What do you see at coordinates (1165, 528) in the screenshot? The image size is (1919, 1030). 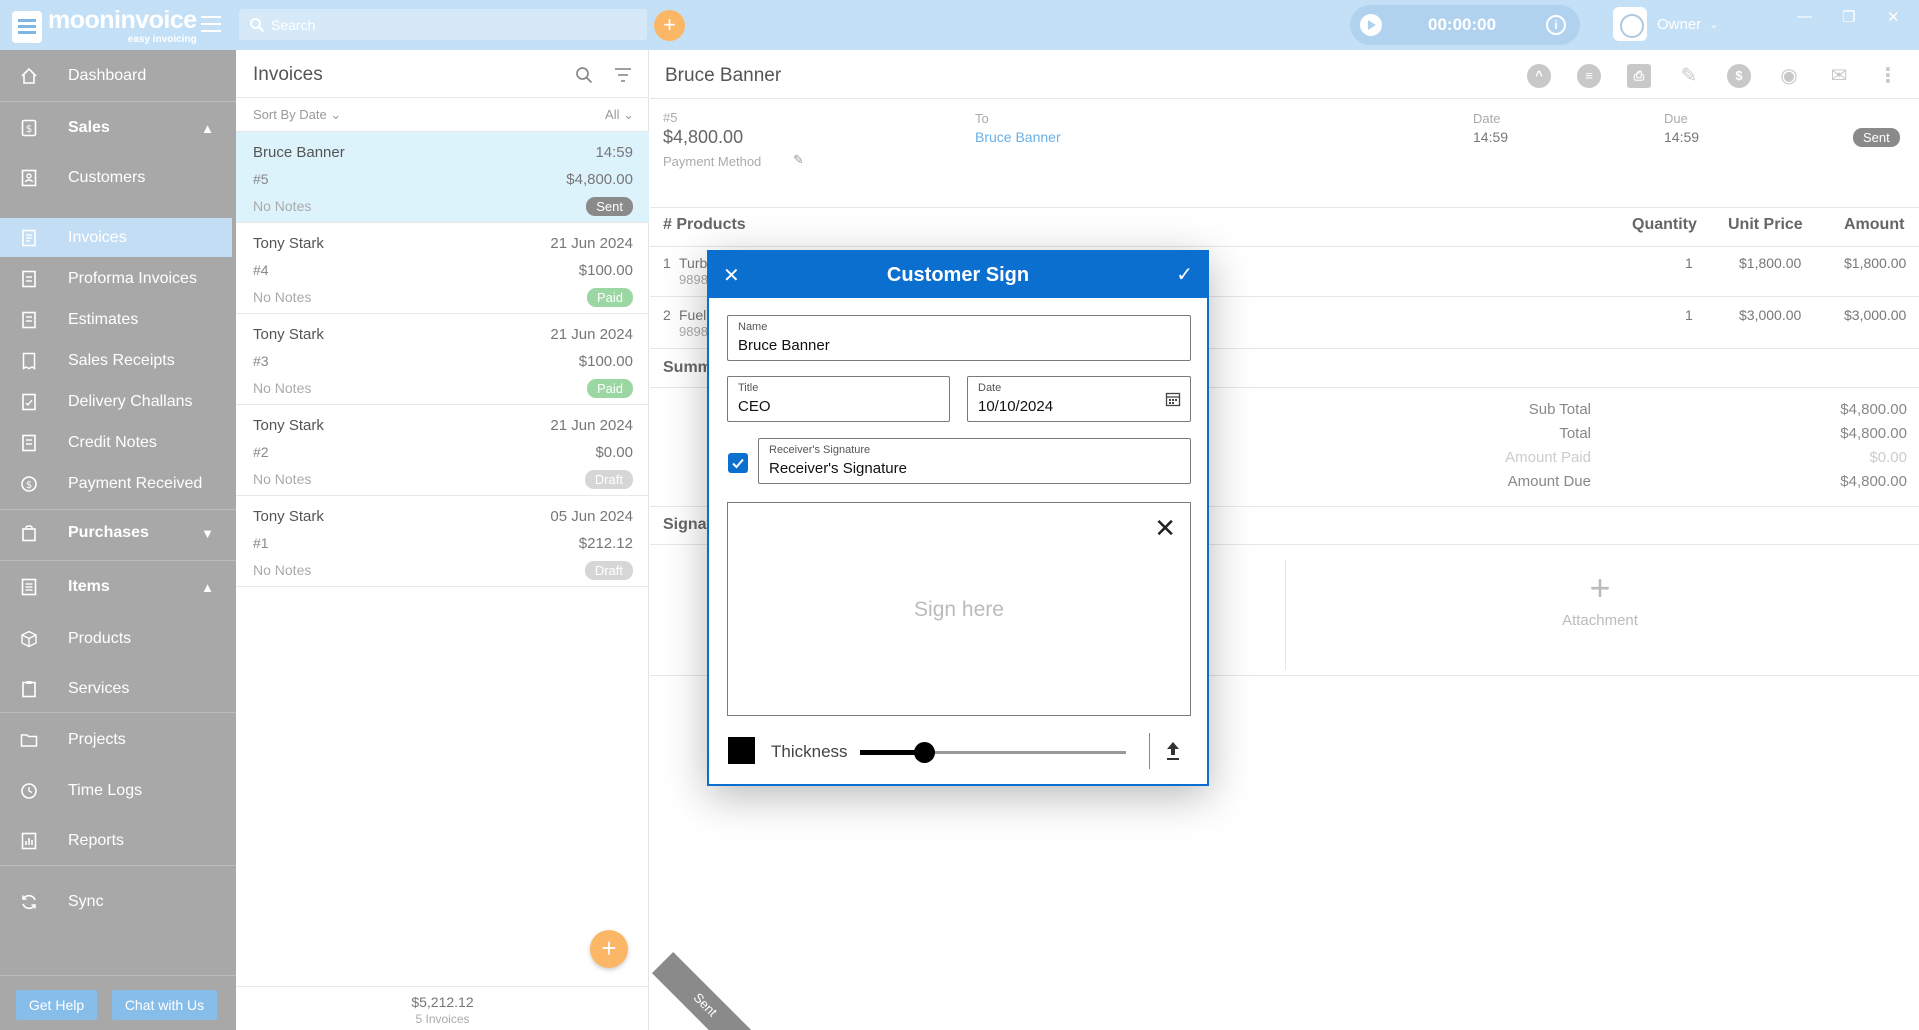 I see `clear-signature-icon: ✕` at bounding box center [1165, 528].